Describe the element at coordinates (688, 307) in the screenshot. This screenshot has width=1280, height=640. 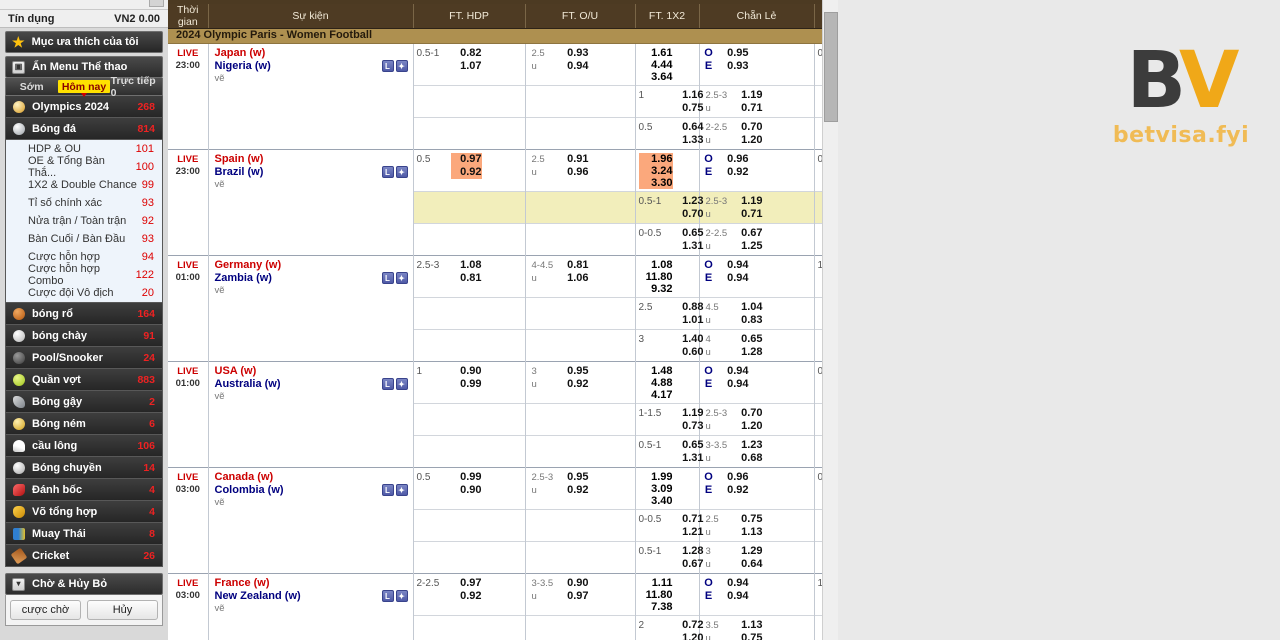
I see `ft-hdp-odds-home: 0.88` at that location.